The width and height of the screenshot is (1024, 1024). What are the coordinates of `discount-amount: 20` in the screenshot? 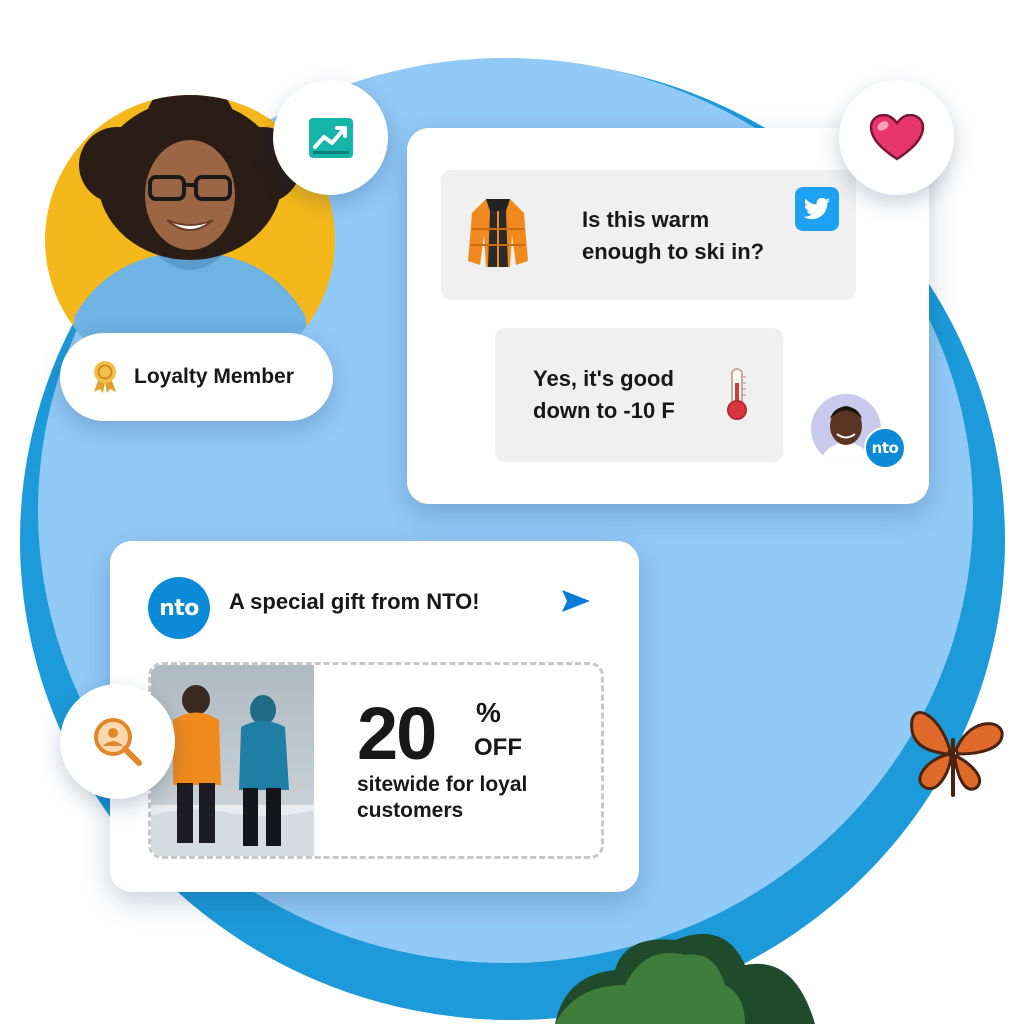 It's located at (397, 733).